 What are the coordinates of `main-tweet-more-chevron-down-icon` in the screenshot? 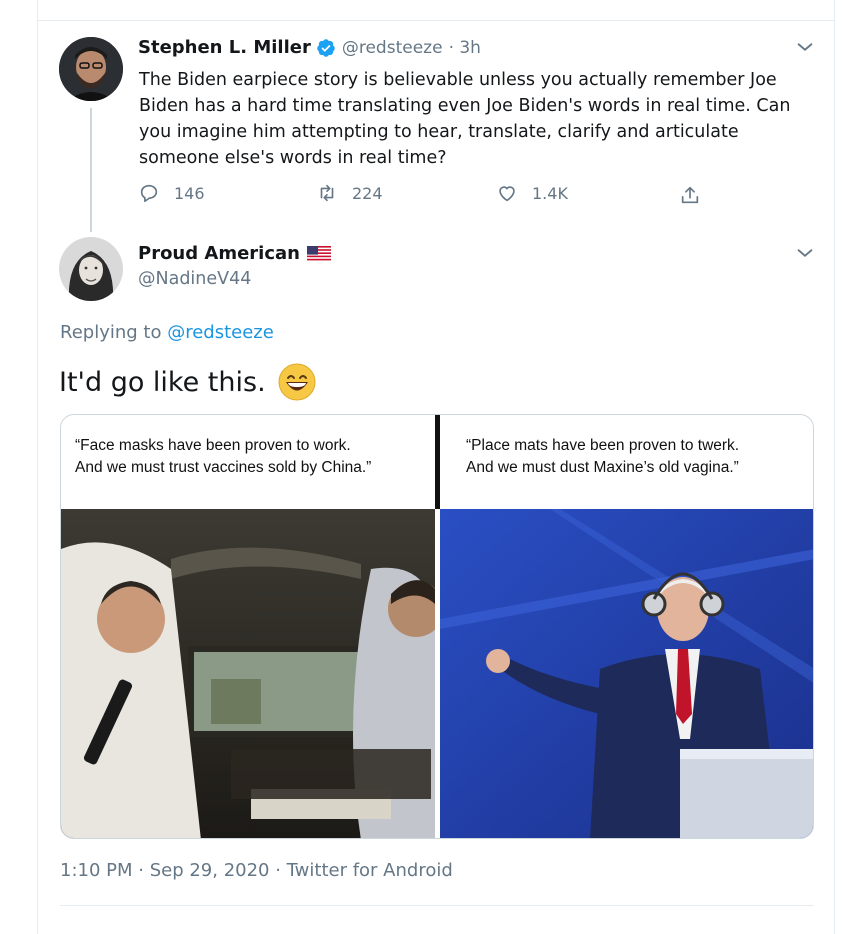 It's located at (805, 253).